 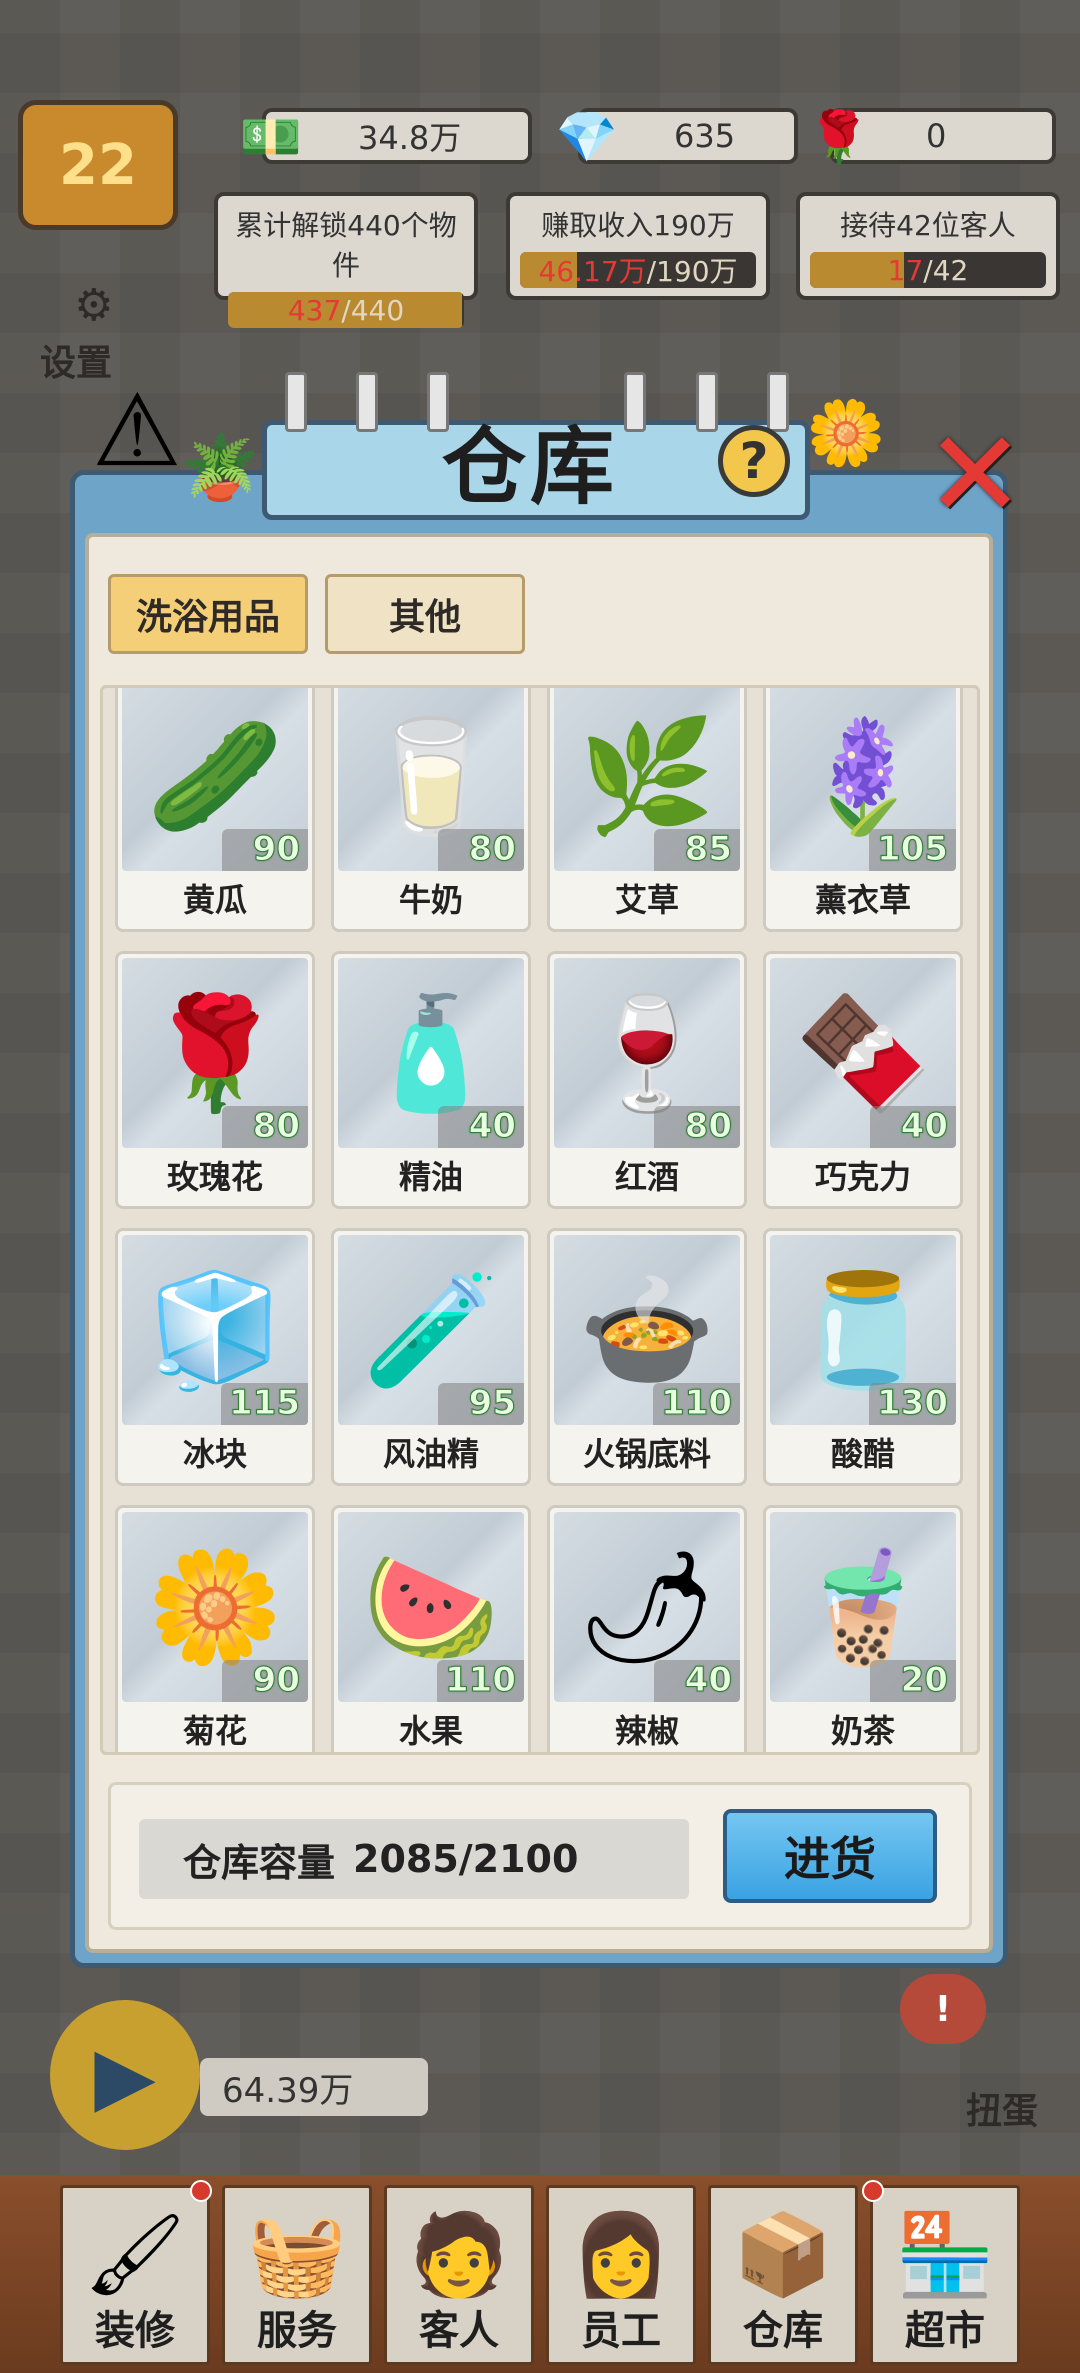 What do you see at coordinates (135, 2275) in the screenshot?
I see `nav-decorate: 🖌 装修` at bounding box center [135, 2275].